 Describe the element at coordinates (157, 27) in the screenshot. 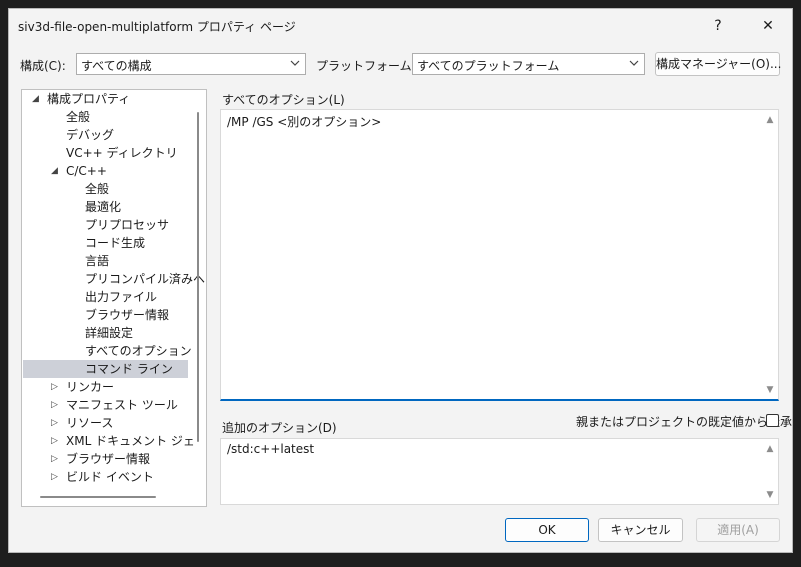

I see `dialog-title: siv3d-file-open-multiplatform プロパティ ページ` at that location.